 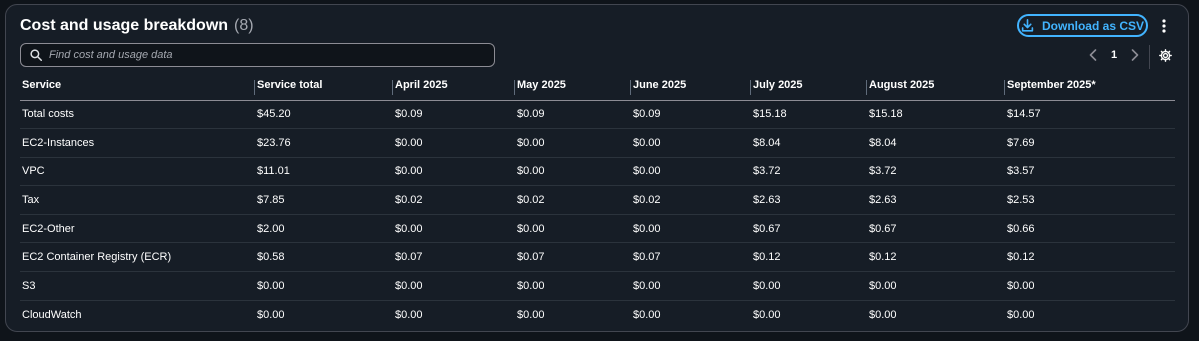 What do you see at coordinates (454, 86) in the screenshot?
I see `column-header-april-2025: April 2025` at bounding box center [454, 86].